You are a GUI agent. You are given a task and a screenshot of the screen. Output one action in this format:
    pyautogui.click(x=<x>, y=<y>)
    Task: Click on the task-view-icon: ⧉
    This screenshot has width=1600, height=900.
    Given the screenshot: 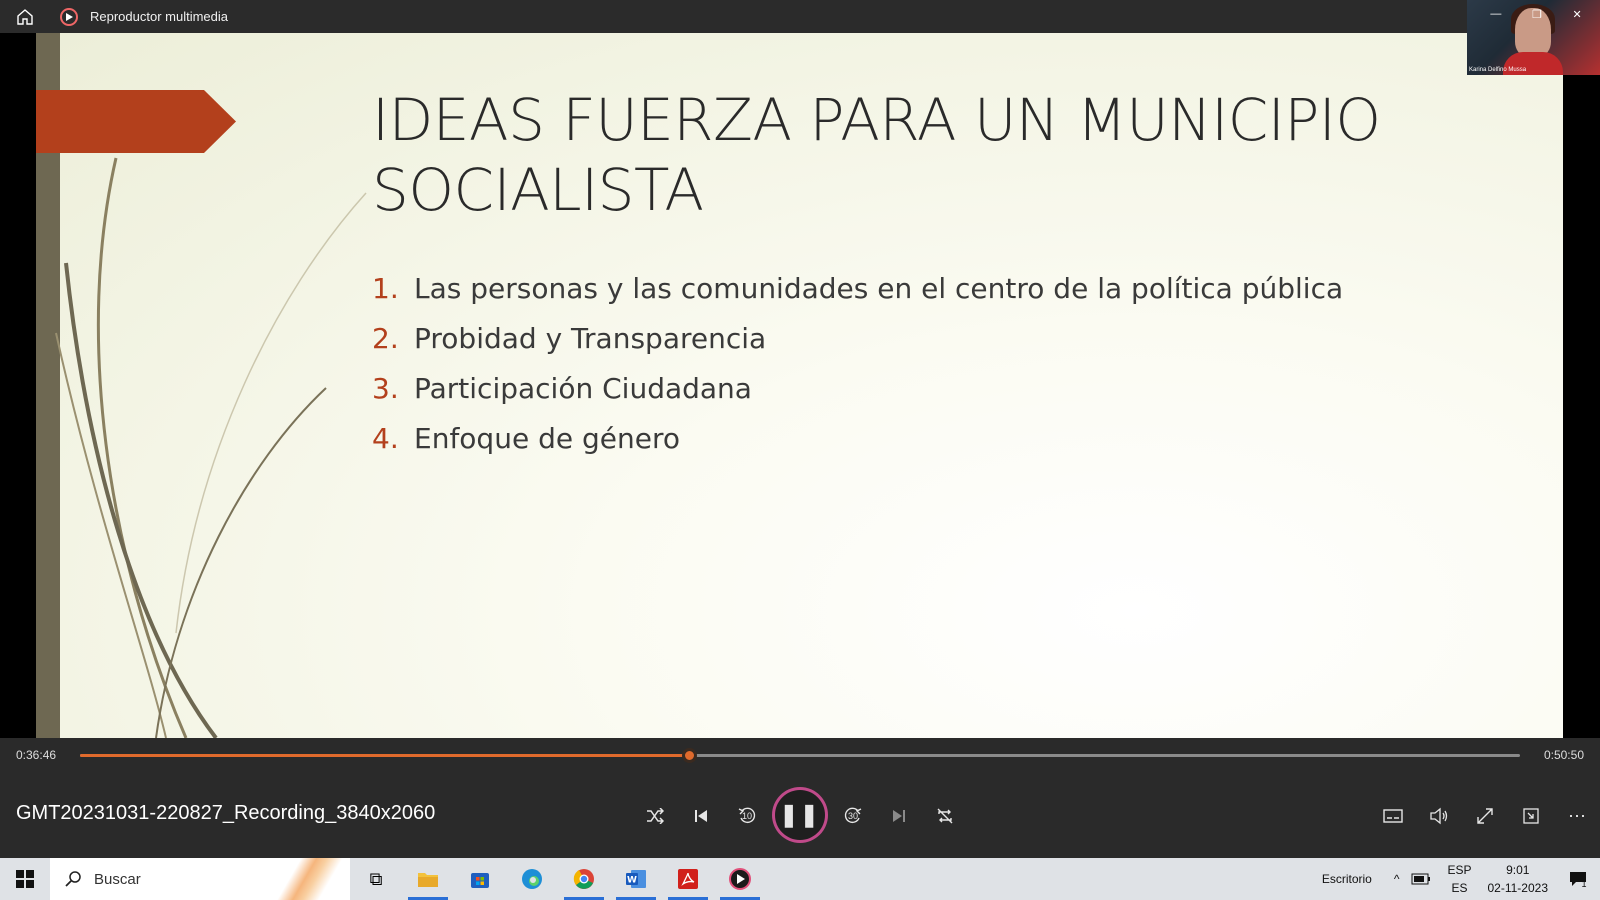 What is the action you would take?
    pyautogui.click(x=376, y=878)
    